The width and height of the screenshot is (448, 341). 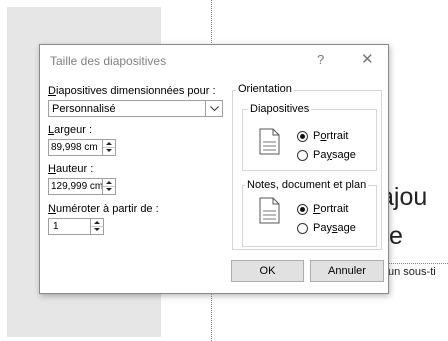 What do you see at coordinates (267, 271) in the screenshot?
I see `ok-button: OK` at bounding box center [267, 271].